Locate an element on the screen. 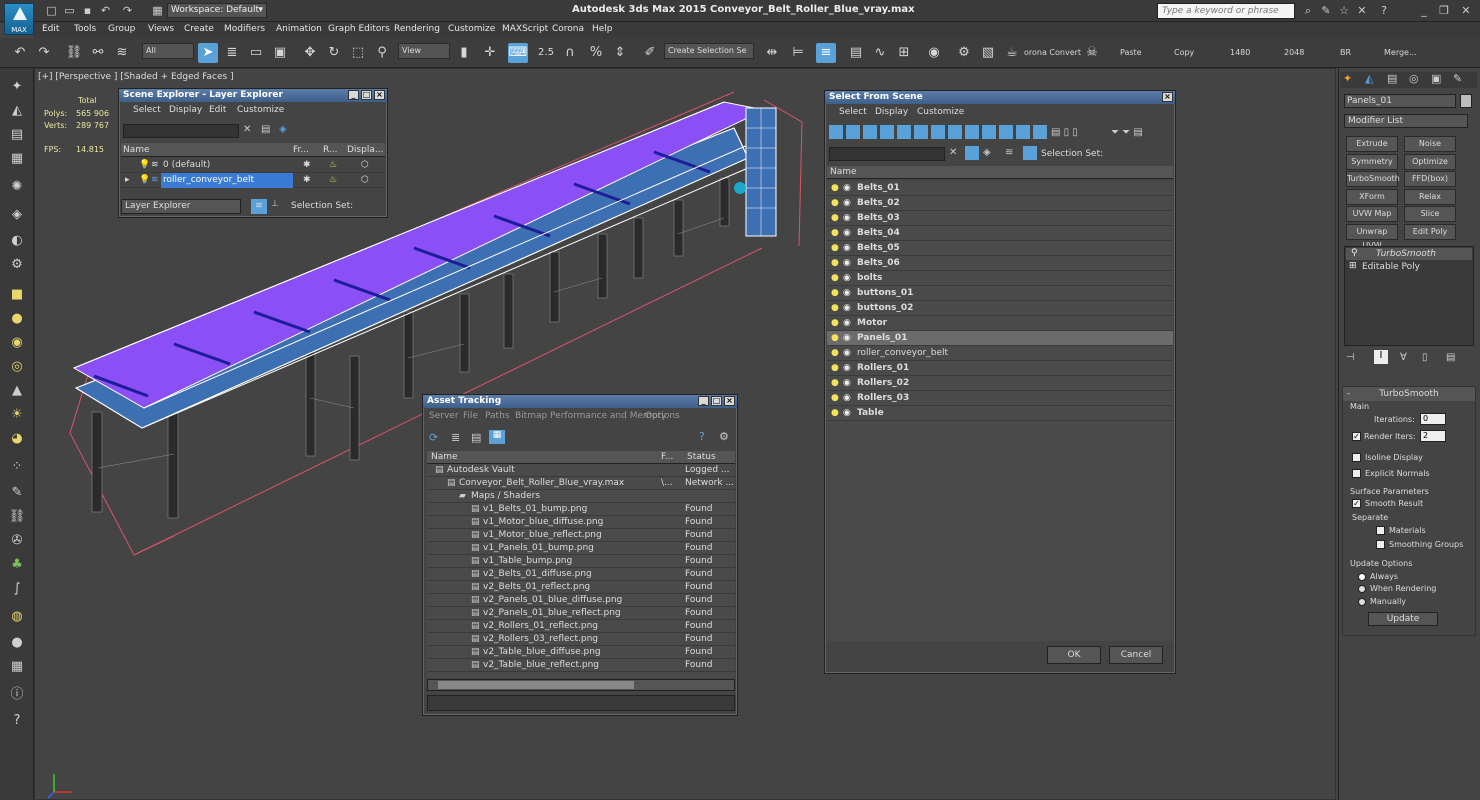  scene-object-row: ● ◉ Rollers_01 is located at coordinates (1000, 368).